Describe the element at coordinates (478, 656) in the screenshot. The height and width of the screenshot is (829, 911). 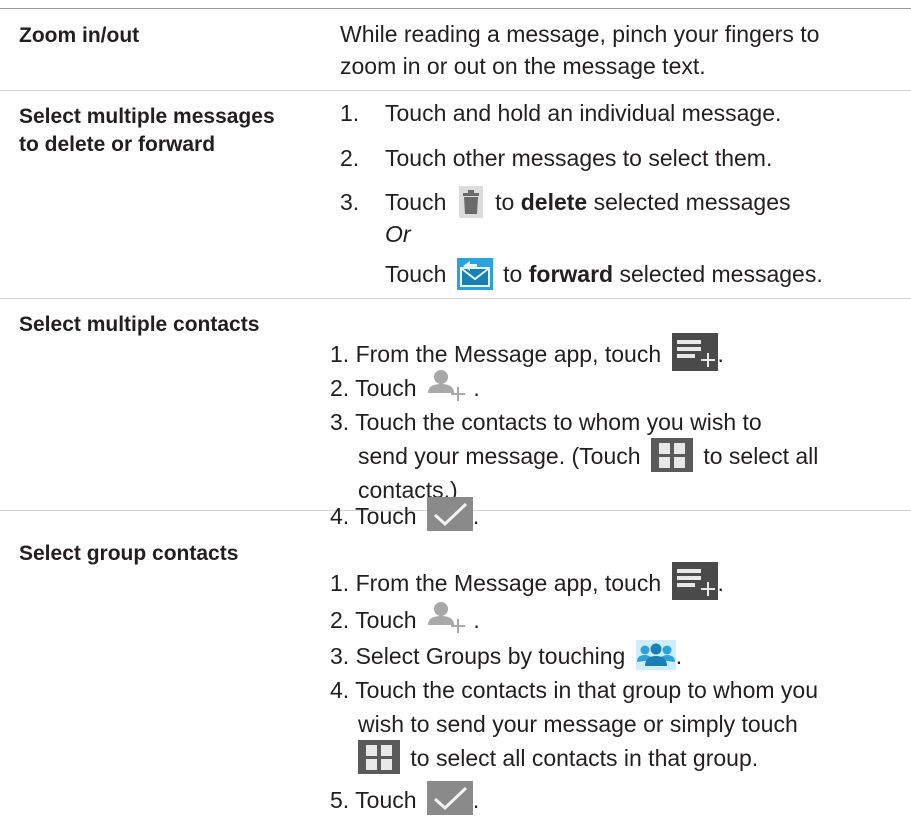
I see `step-text-part: 3. Select Groups by touching` at that location.